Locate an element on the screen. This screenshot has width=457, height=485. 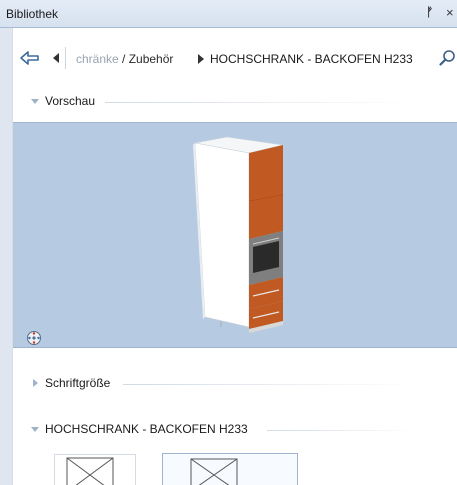
title-bar: Bibliothek ᚠ × is located at coordinates (228, 14).